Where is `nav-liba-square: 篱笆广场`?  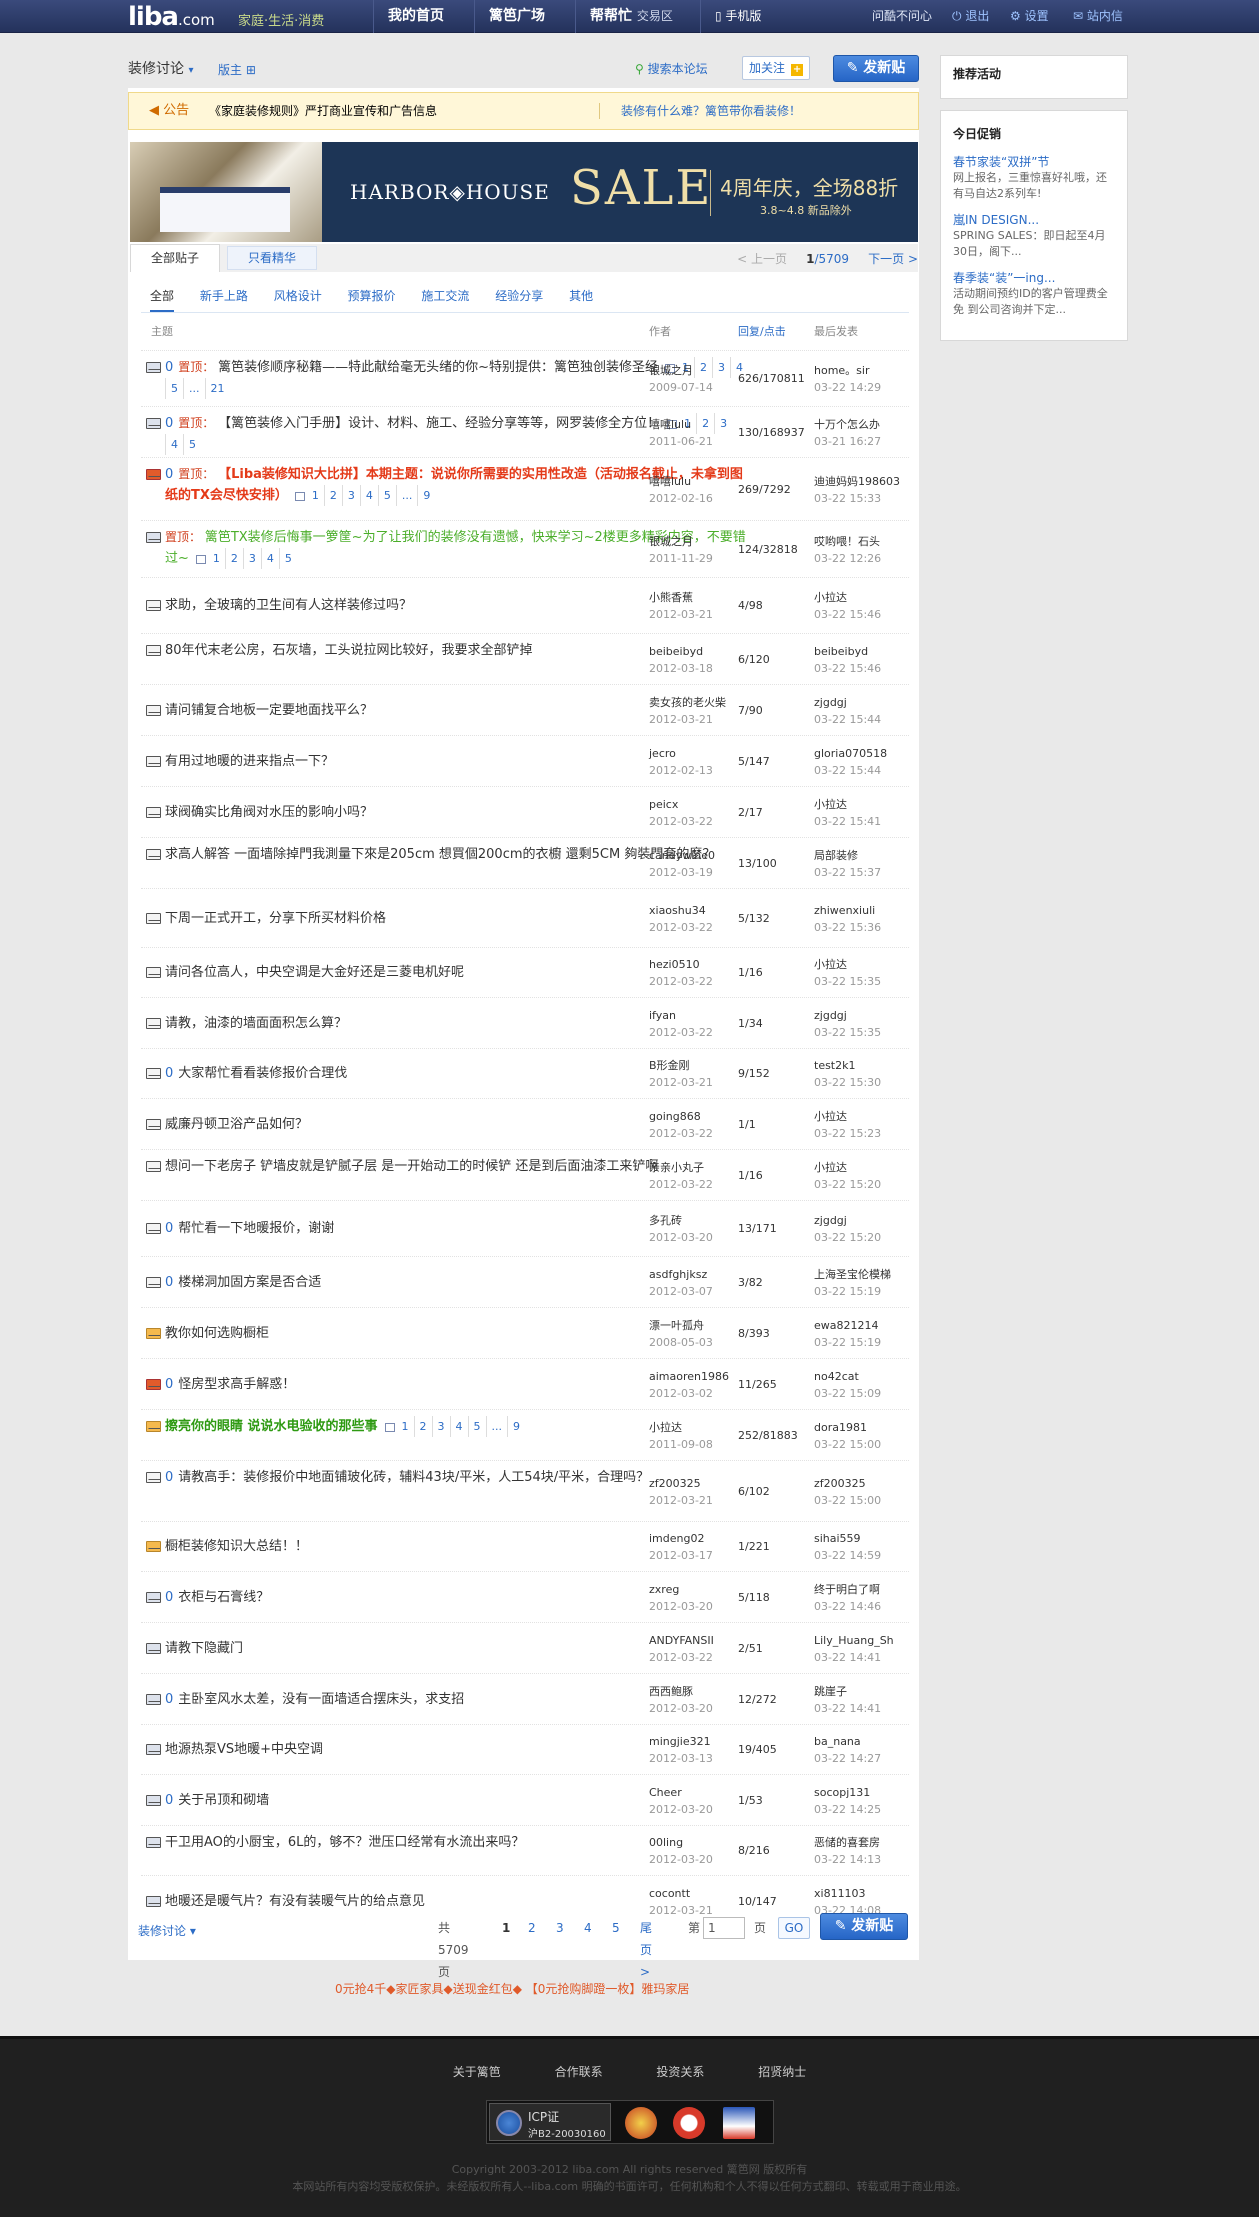
nav-liba-square: 篱笆广场 is located at coordinates (516, 16).